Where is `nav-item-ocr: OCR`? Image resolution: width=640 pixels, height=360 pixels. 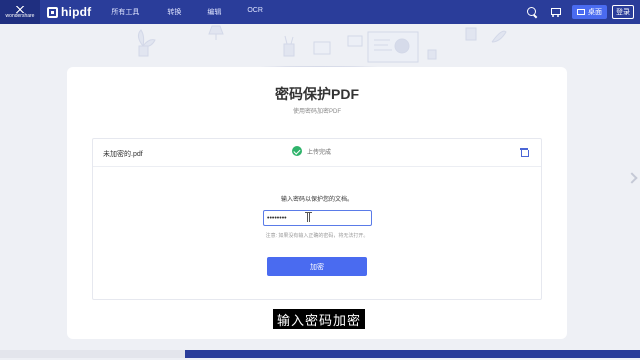
nav-item-ocr: OCR is located at coordinates (255, 12).